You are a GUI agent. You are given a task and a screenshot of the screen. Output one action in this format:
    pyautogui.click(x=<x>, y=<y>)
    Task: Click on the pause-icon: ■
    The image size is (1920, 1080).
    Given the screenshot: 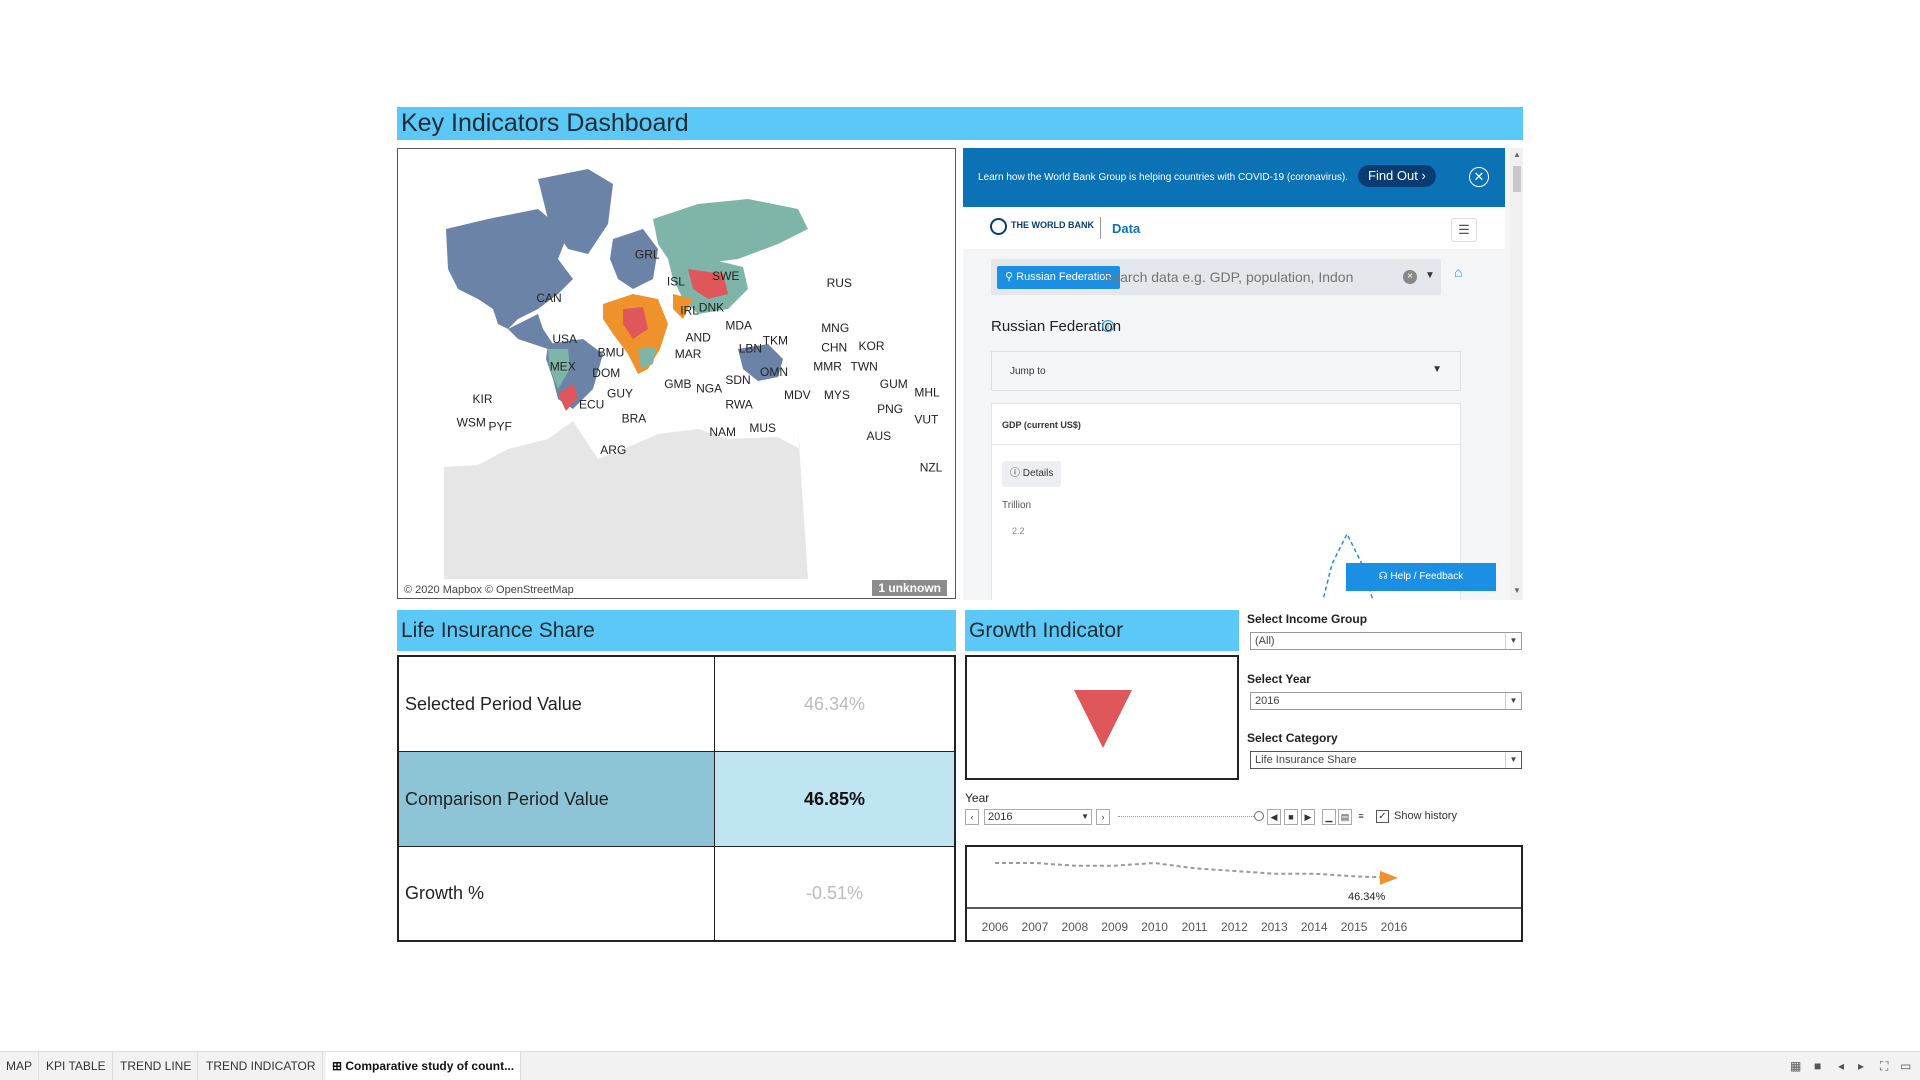 What is the action you would take?
    pyautogui.click(x=1291, y=817)
    